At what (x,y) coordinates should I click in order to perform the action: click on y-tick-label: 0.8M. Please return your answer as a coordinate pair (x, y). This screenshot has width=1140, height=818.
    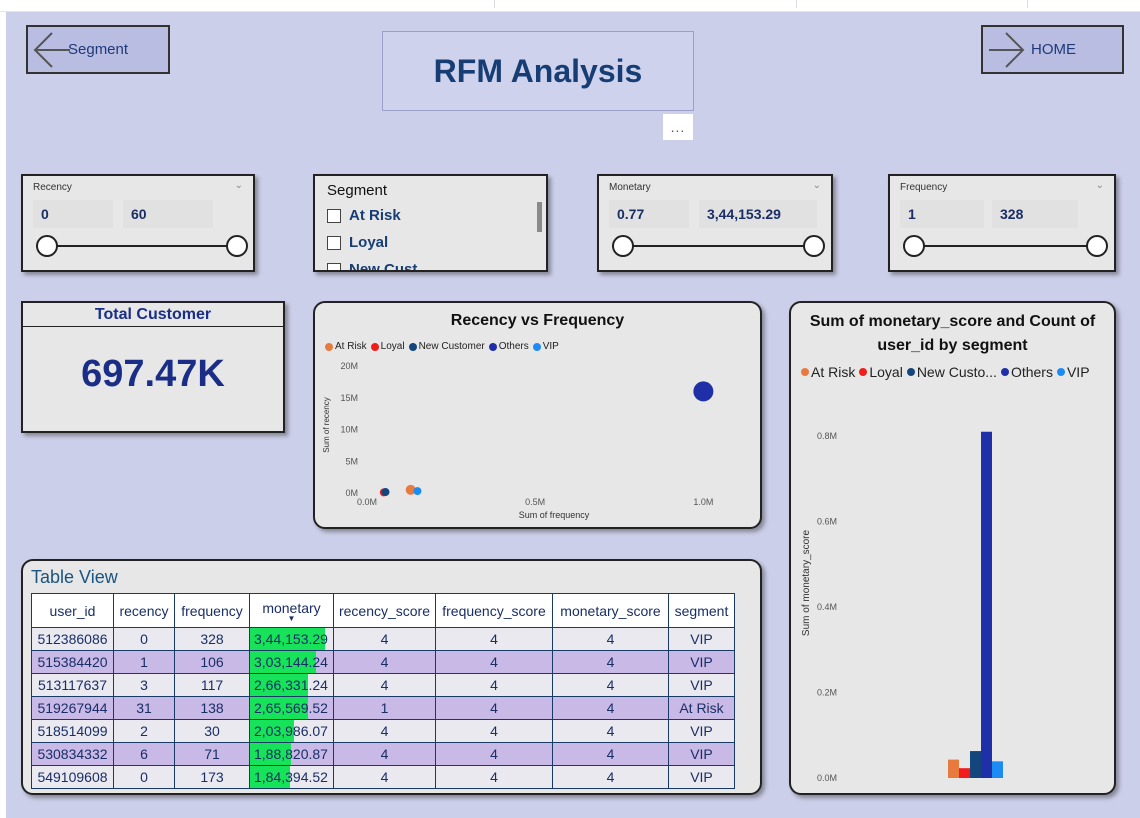
    Looking at the image, I should click on (827, 436).